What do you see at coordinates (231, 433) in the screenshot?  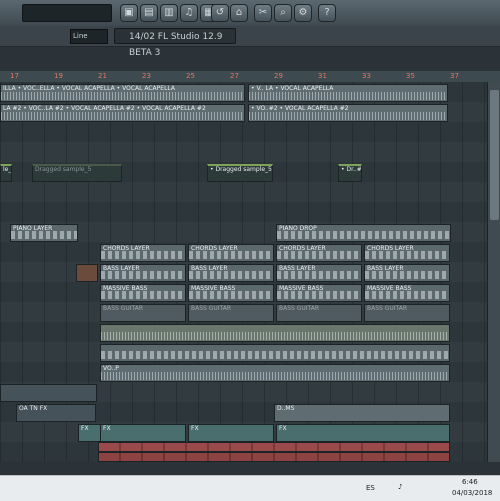 I see `clip-fx-3: FX` at bounding box center [231, 433].